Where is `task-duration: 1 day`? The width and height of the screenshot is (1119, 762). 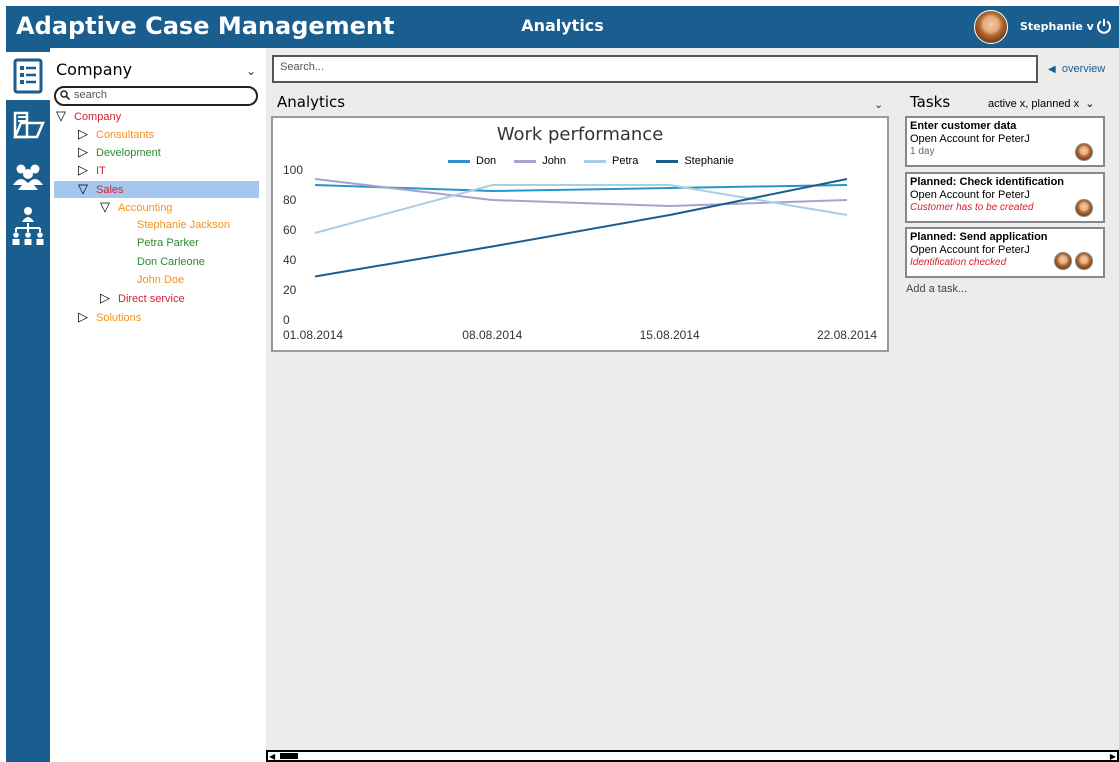 task-duration: 1 day is located at coordinates (922, 151).